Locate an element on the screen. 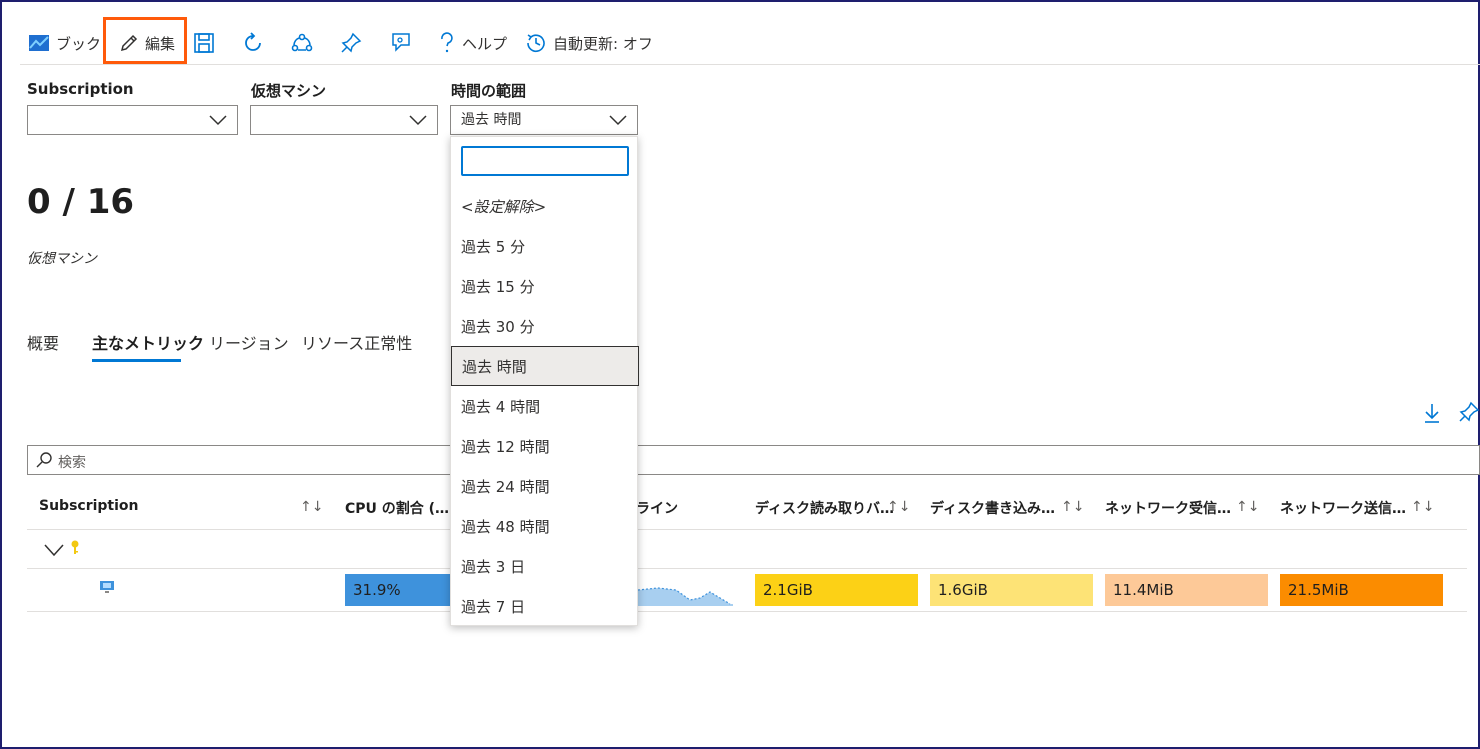 The height and width of the screenshot is (749, 1480). dropdown-item-4hours: 過去 4 時間 is located at coordinates (544, 407).